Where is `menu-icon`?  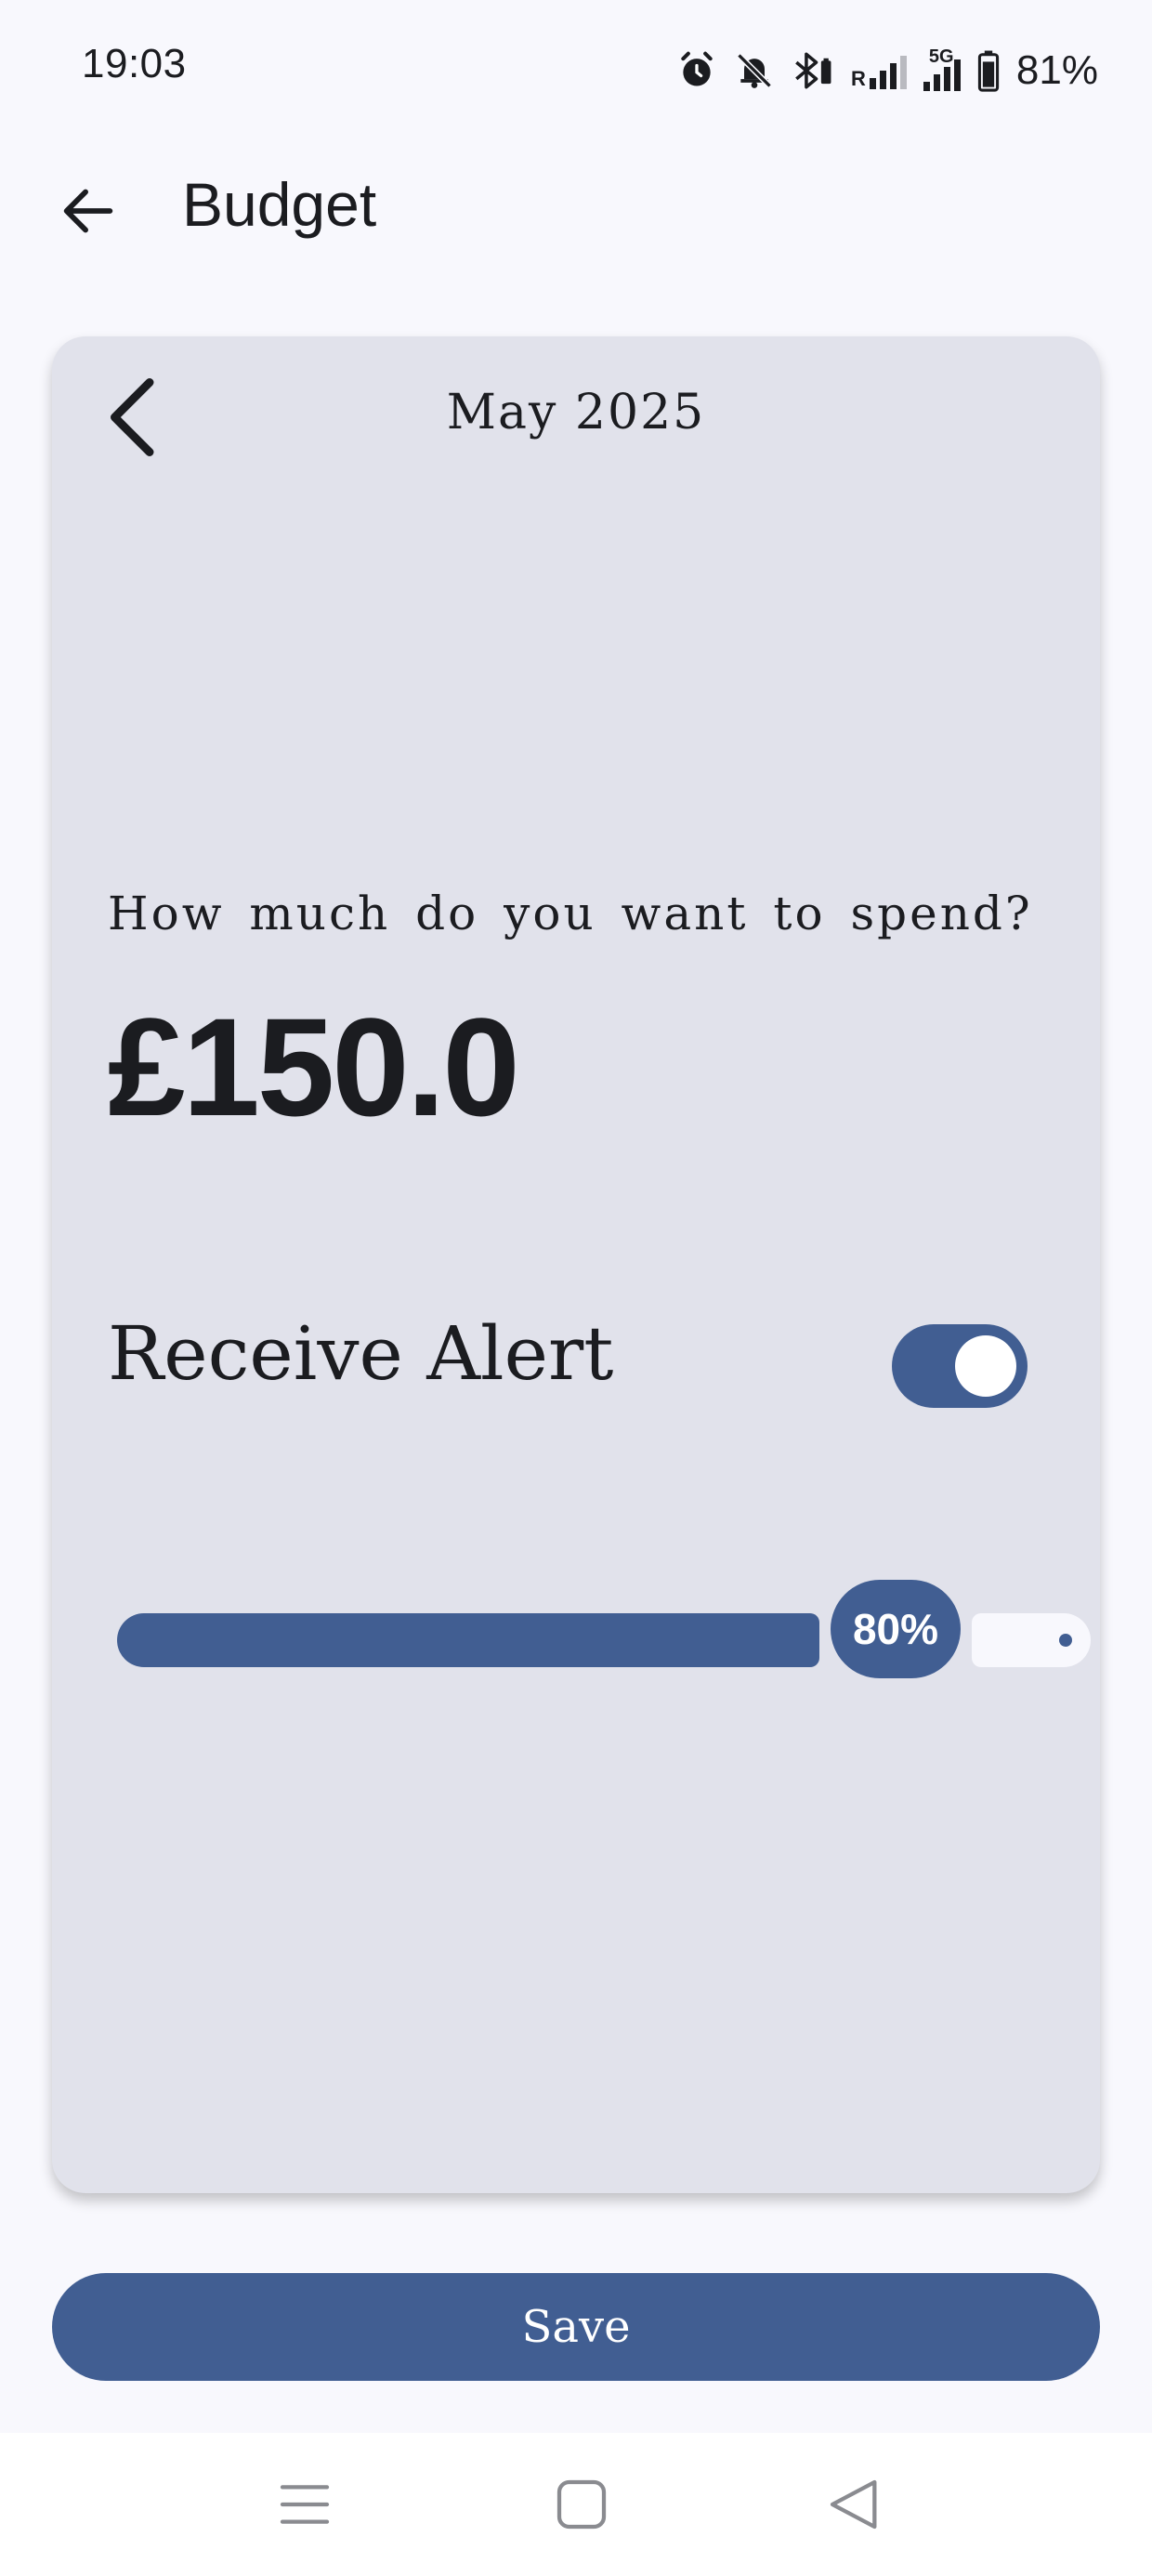
menu-icon is located at coordinates (304, 2504).